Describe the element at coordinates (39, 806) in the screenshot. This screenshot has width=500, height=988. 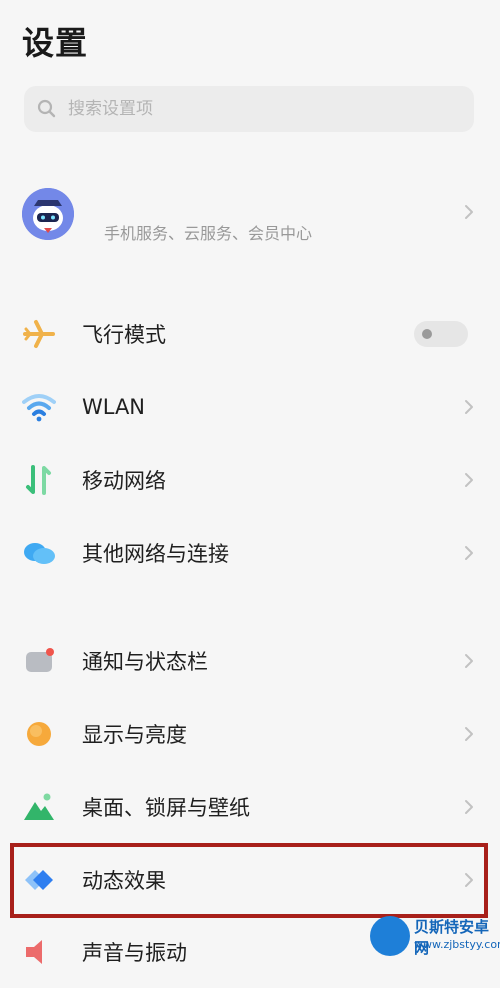
I see `wallpaper-icon` at that location.